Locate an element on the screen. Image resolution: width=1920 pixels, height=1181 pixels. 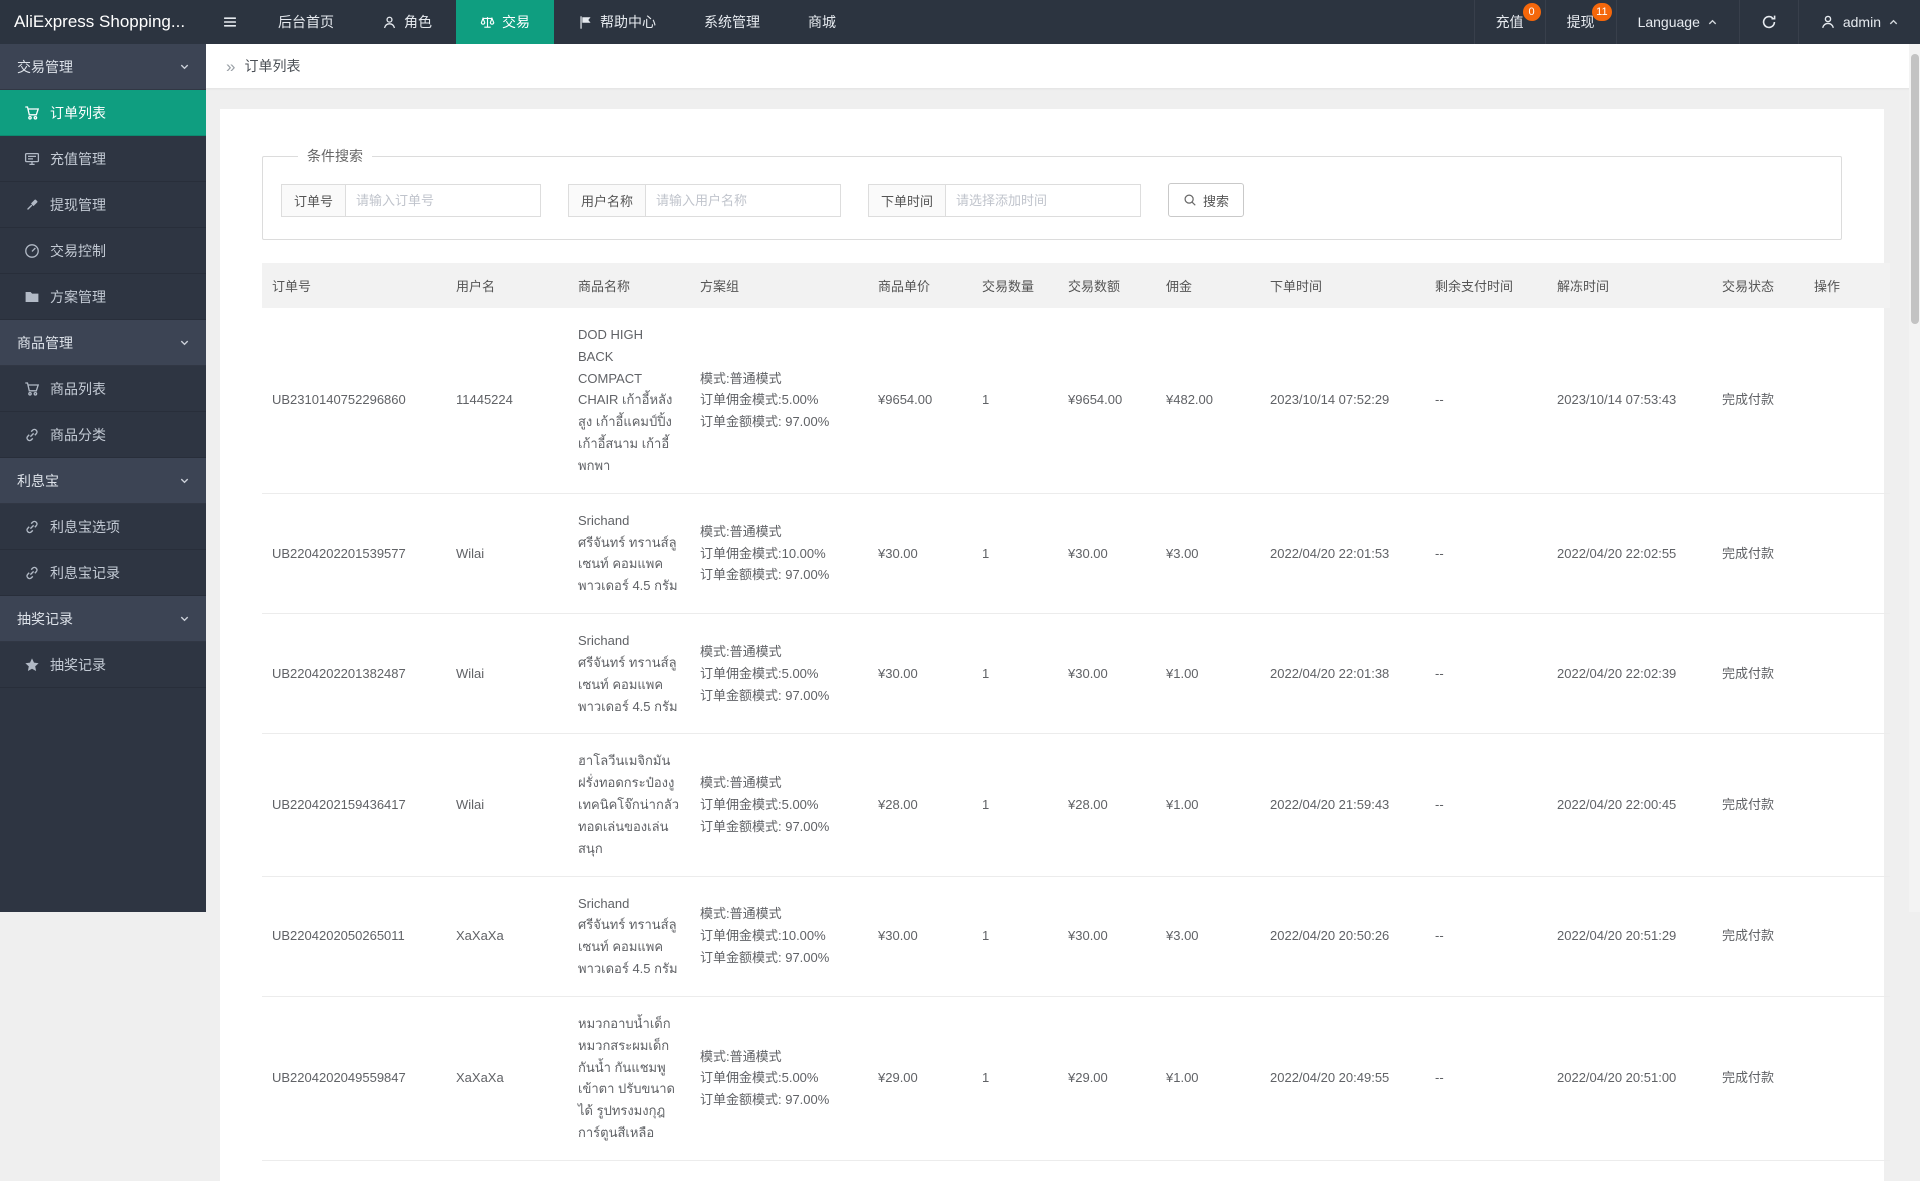
navbar-right: 充值 0 提现 11 Language admin is located at coordinates (1697, 22).